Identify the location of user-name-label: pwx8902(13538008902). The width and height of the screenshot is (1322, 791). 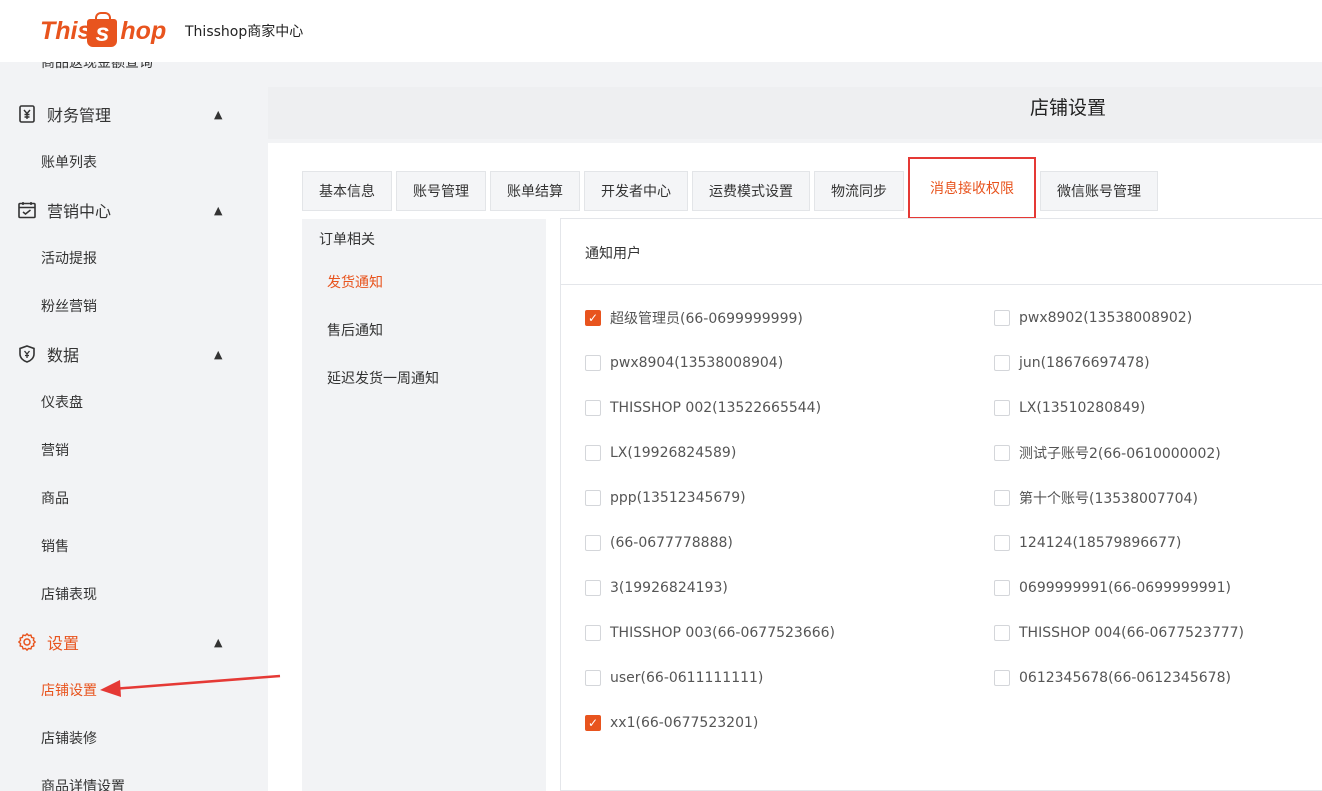
(1106, 318).